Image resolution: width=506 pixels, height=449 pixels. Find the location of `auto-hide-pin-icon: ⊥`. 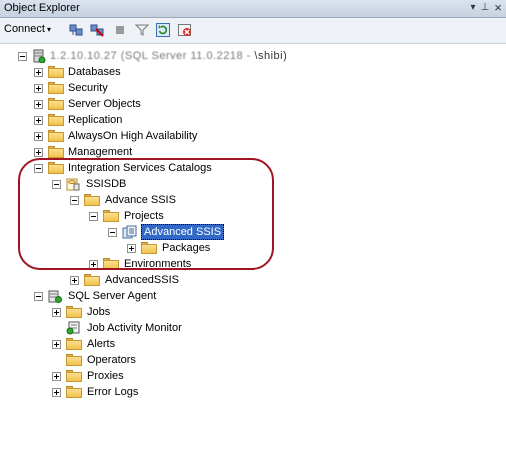

auto-hide-pin-icon: ⊥ is located at coordinates (485, 8).